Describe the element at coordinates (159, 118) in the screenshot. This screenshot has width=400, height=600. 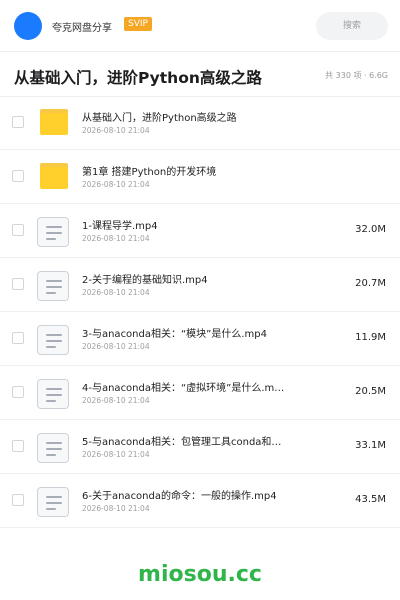
I see `item-name: 从基础入门，进阶Python高级之路` at that location.